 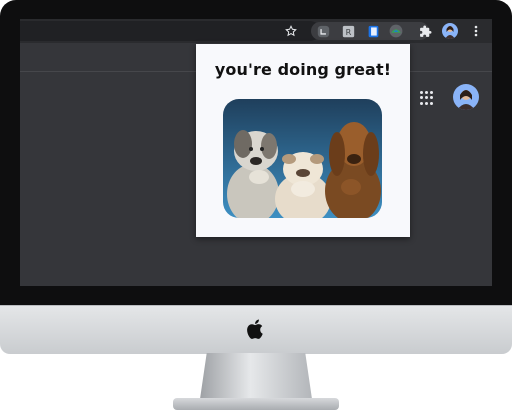 I want to click on monitor-stand, so click(x=256, y=376).